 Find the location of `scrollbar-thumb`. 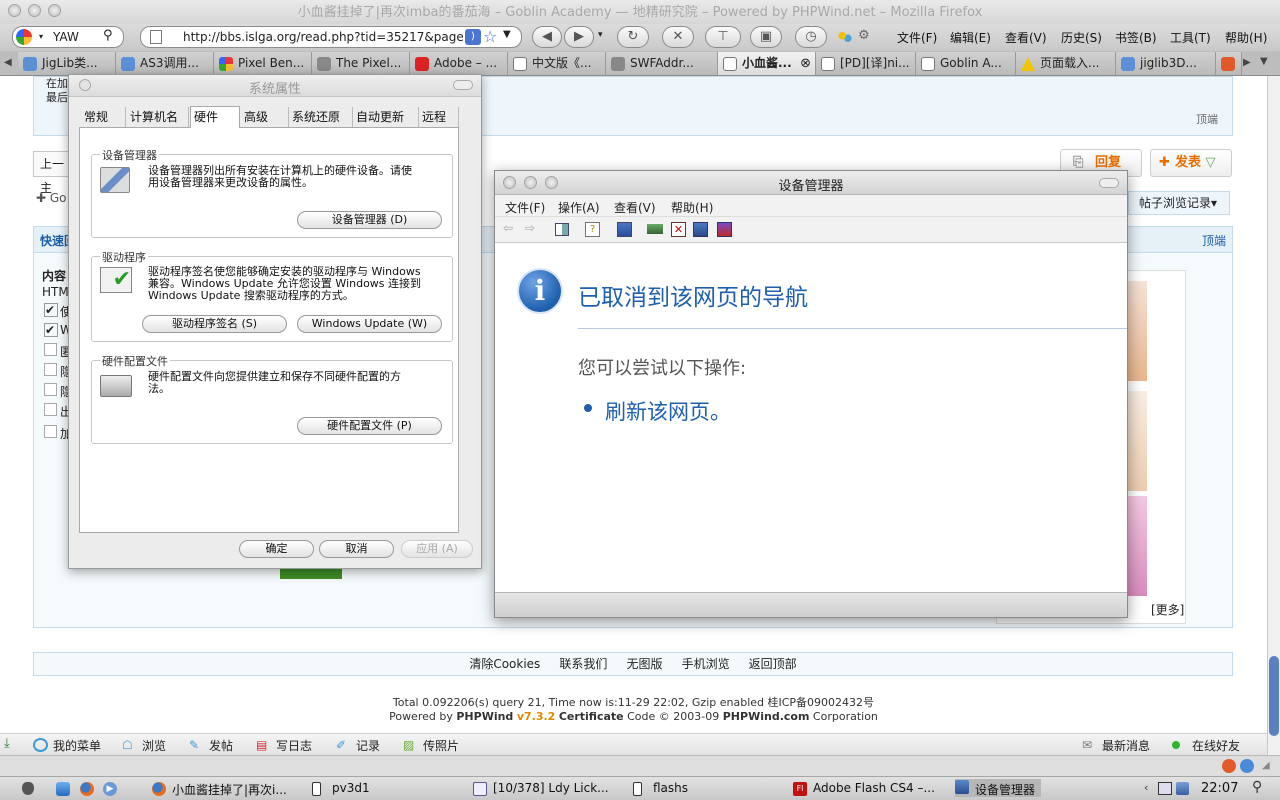

scrollbar-thumb is located at coordinates (1274, 696).